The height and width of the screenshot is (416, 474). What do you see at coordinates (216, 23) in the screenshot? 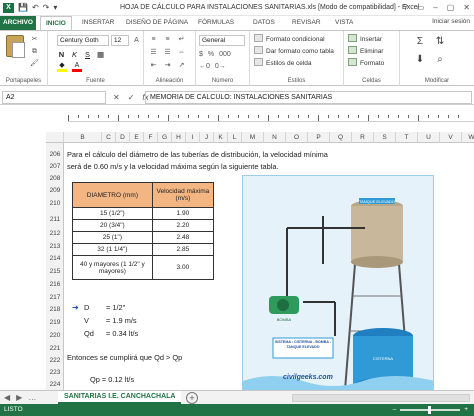
I see `tab-formulas: FÓRMULAS` at bounding box center [216, 23].